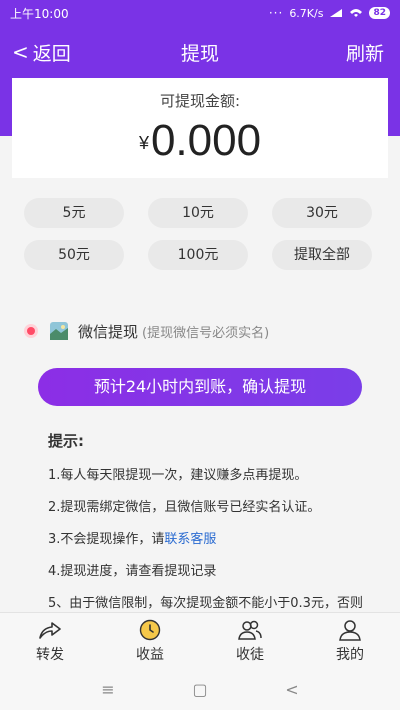  What do you see at coordinates (143, 142) in the screenshot?
I see `currency-symbol: ¥` at bounding box center [143, 142].